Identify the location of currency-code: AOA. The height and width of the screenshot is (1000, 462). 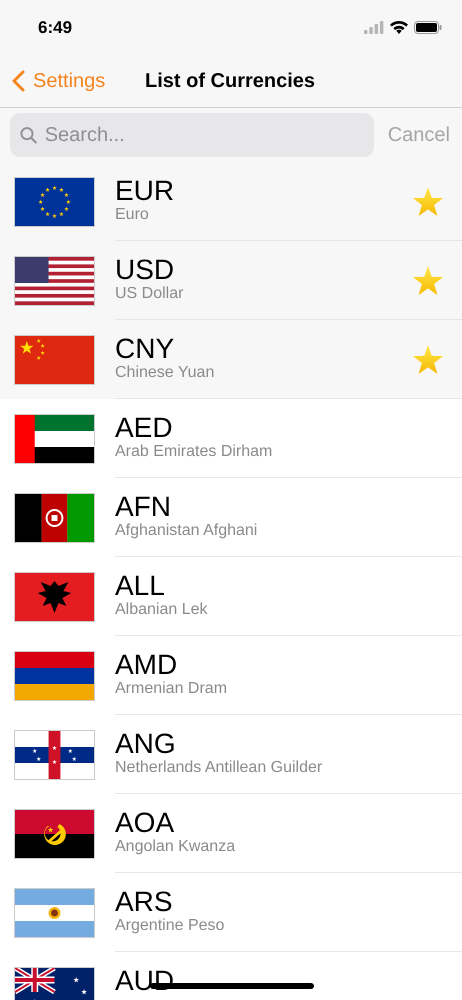
(145, 823).